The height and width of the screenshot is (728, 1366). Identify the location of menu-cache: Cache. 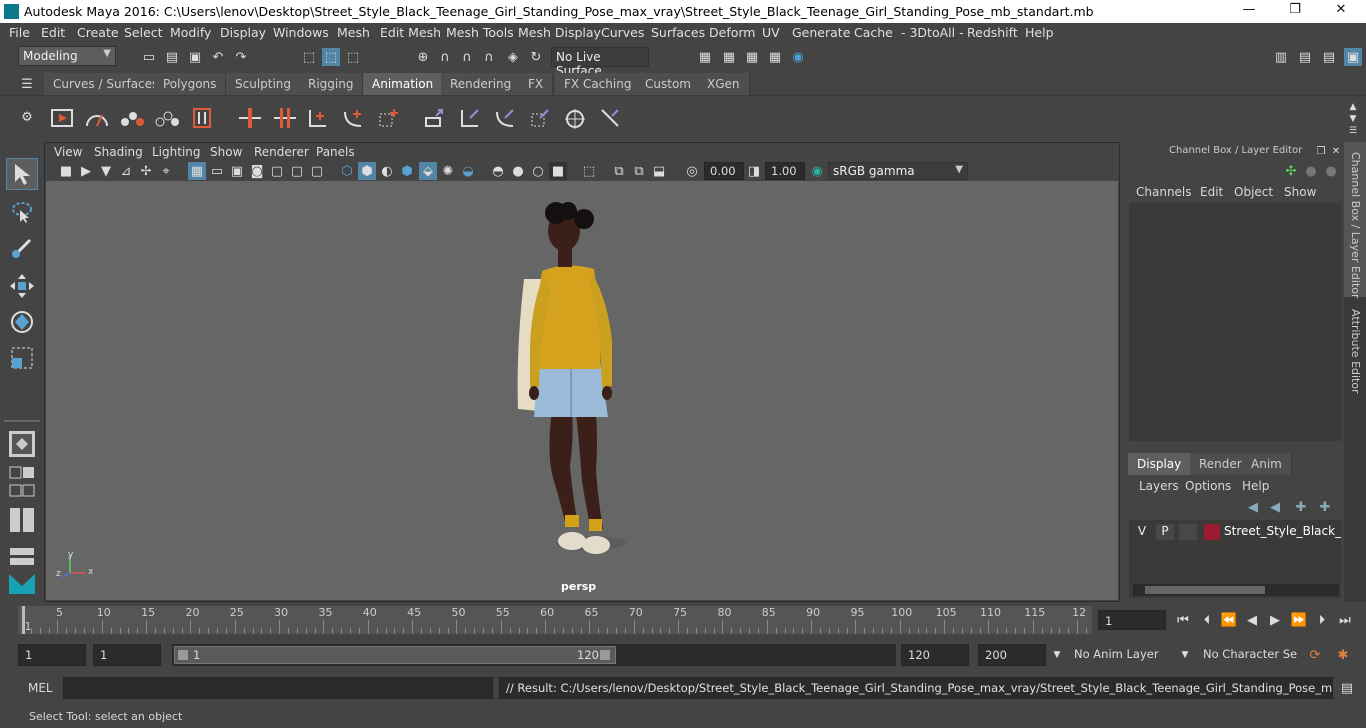
(873, 32).